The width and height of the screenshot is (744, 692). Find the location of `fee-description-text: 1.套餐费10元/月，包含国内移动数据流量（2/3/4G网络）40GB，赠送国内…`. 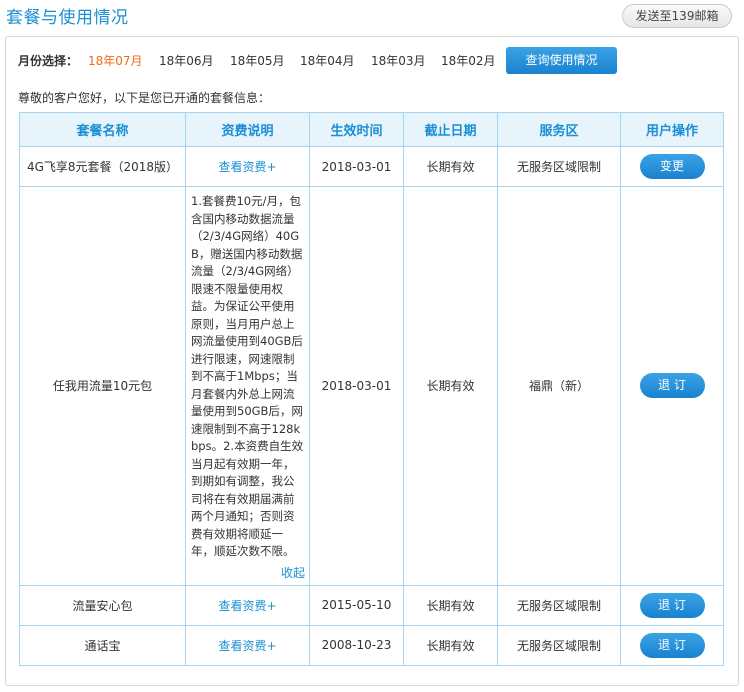

fee-description-text: 1.套餐费10元/月，包含国内移动数据流量（2/3/4G网络）40GB，赠送国内… is located at coordinates (247, 376).